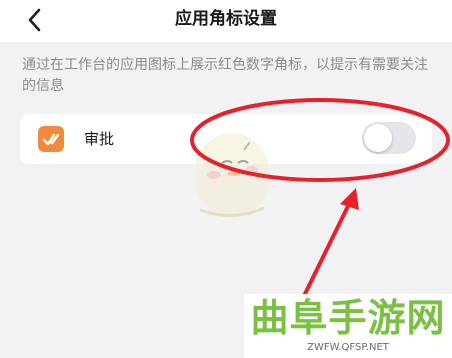 This screenshot has height=358, width=452. What do you see at coordinates (225, 75) in the screenshot?
I see `settings-description: 通过在工作台的应用图标上展示红色数字角标，以提示有需要关注的信息` at bounding box center [225, 75].